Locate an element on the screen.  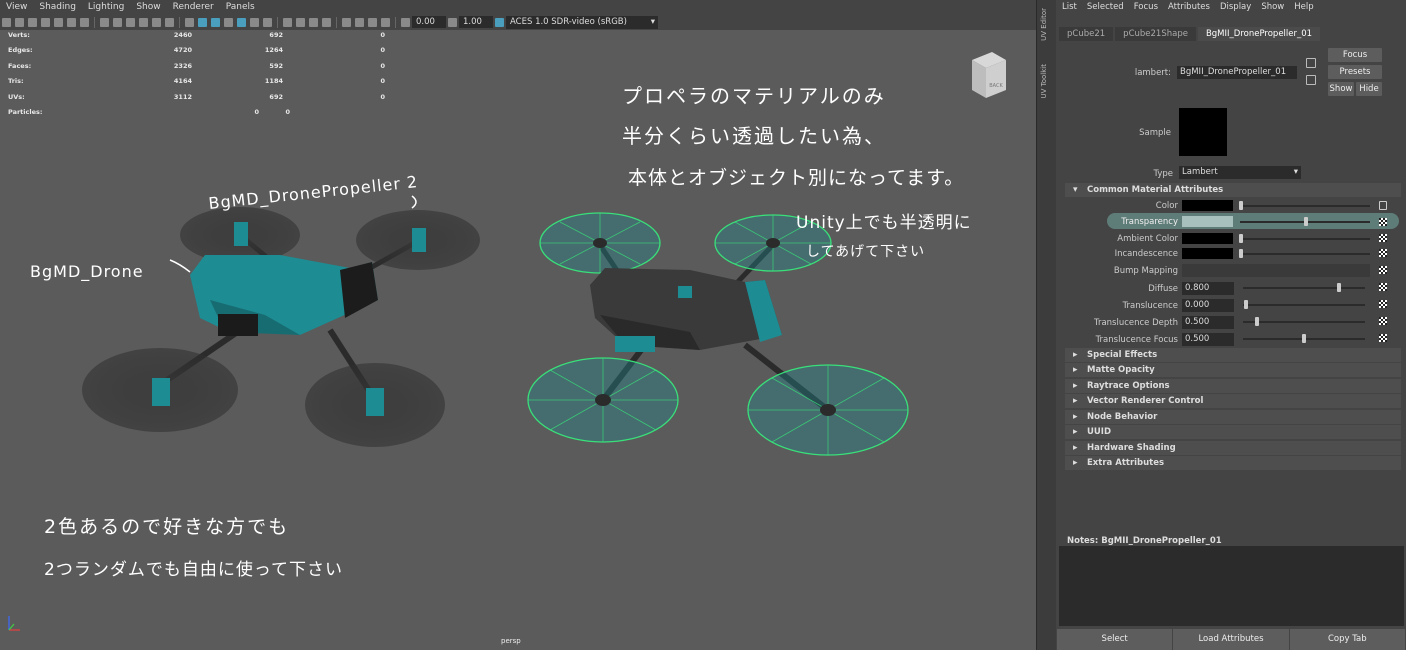
ae-menu-help: Help is located at coordinates (1303, 7).